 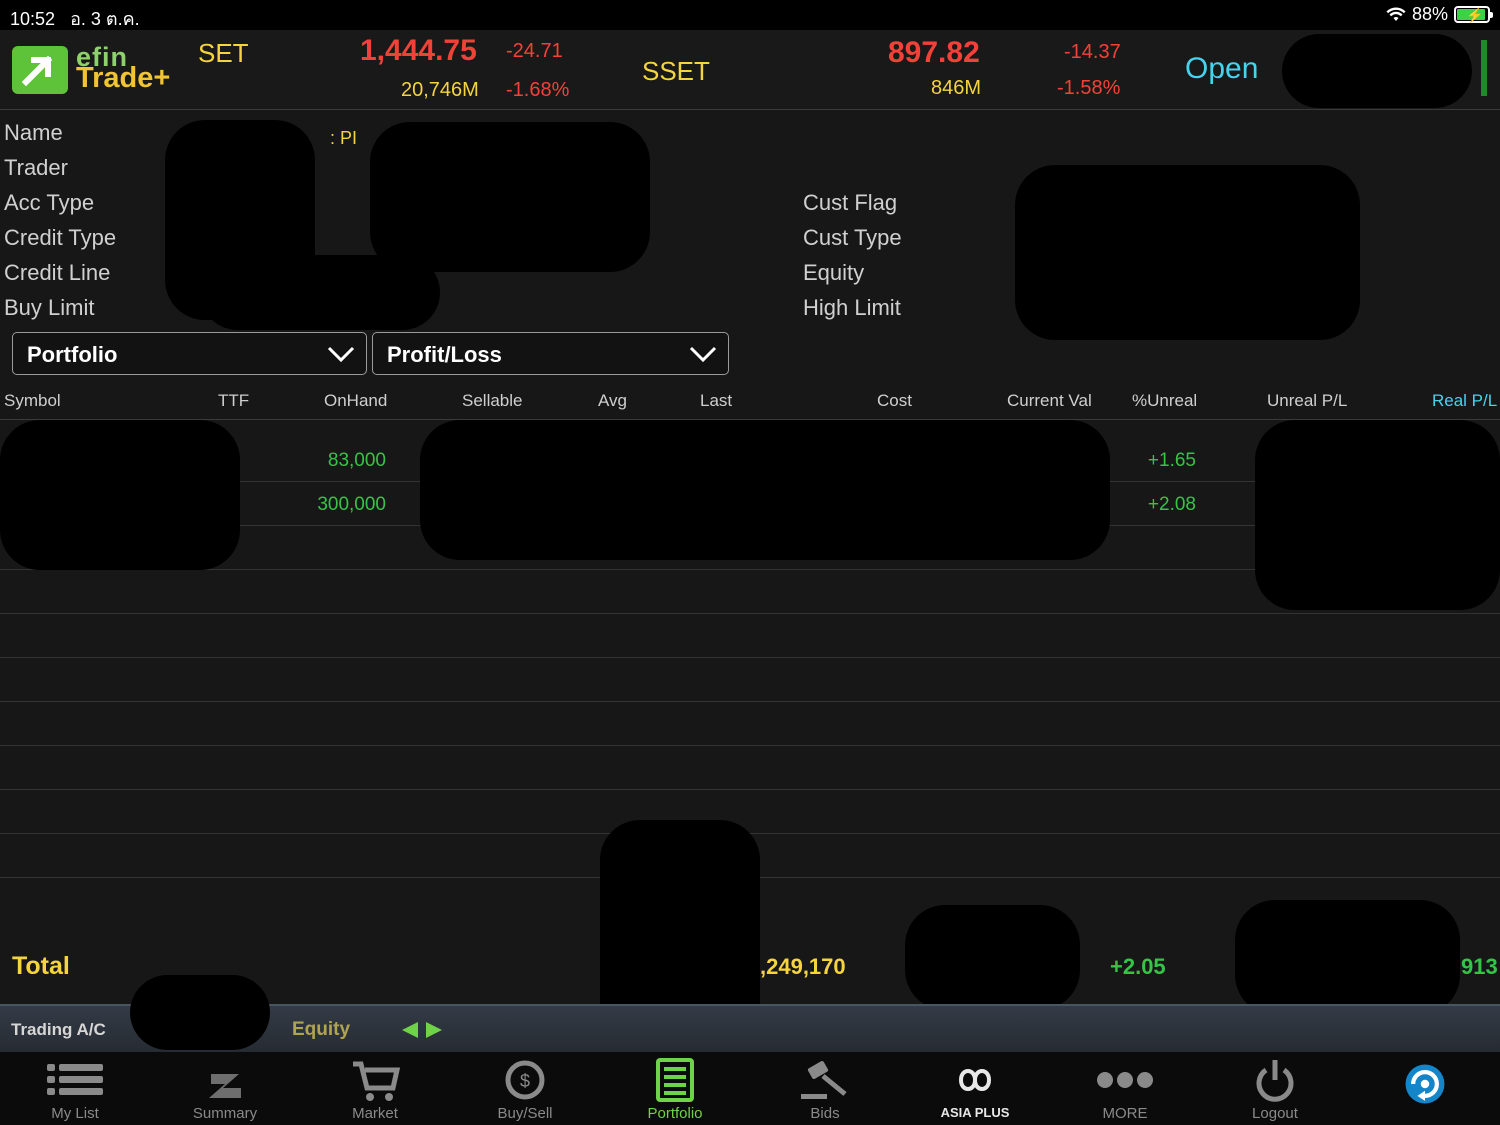 I want to click on set-index-percent: -1.68%, so click(x=538, y=90).